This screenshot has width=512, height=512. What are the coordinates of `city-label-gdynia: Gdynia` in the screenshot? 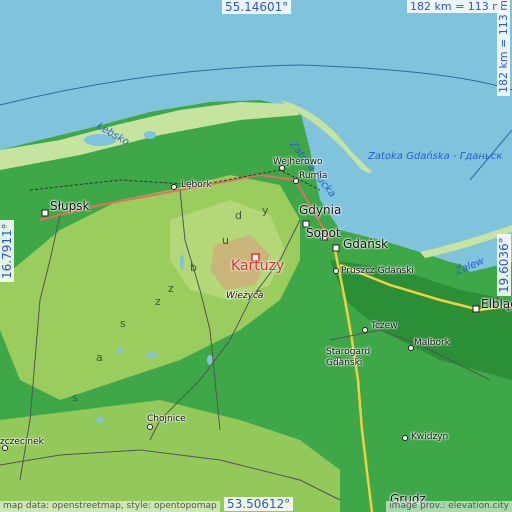 It's located at (320, 210).